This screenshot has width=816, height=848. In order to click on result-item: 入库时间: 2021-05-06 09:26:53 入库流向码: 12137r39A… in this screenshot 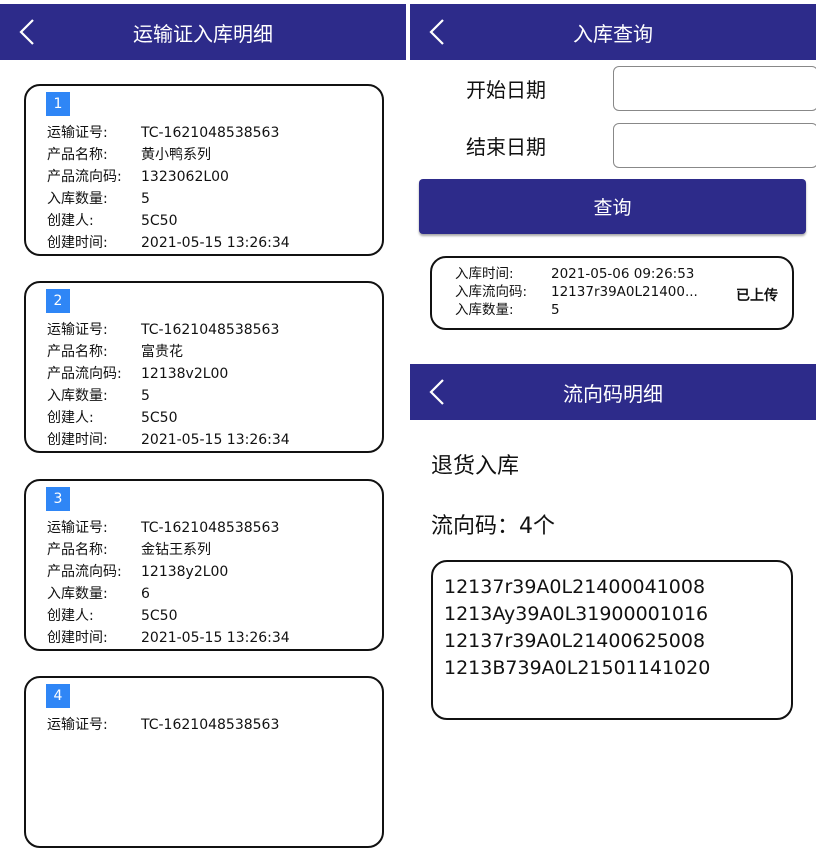, I will do `click(612, 293)`.